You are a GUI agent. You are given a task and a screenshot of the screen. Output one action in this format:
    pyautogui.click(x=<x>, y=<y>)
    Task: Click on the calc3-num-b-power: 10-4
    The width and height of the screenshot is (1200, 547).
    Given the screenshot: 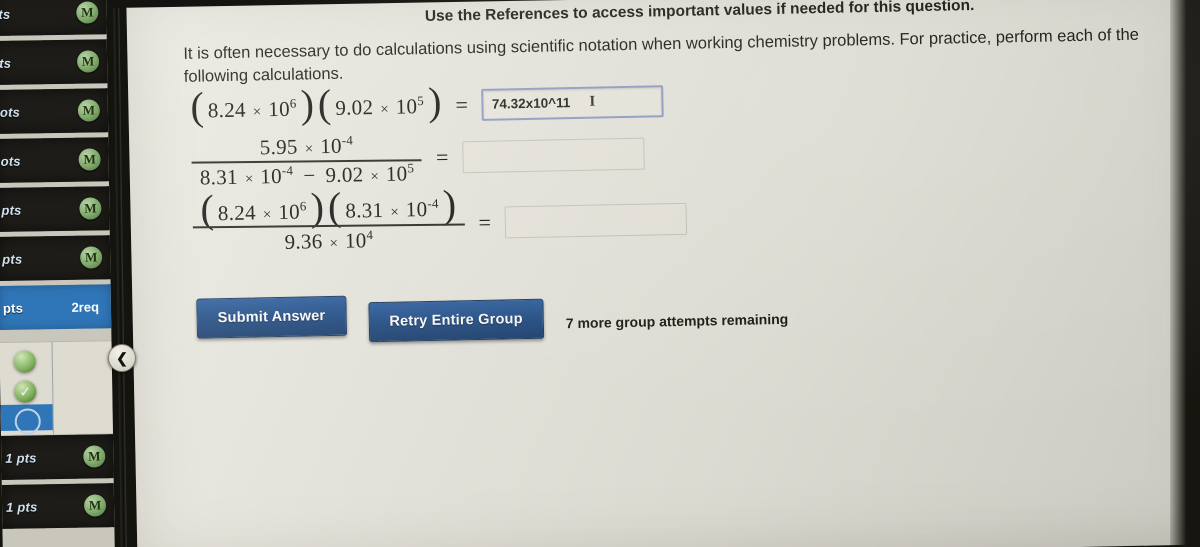 What is the action you would take?
    pyautogui.click(x=422, y=208)
    